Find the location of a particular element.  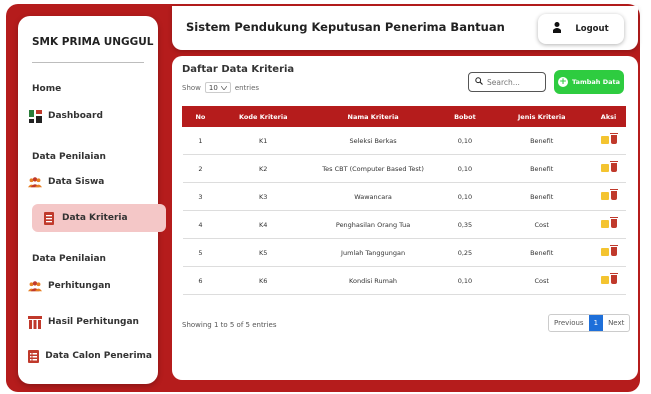

sidebar-item-label: Hasil Perhitungan is located at coordinates (93, 322).